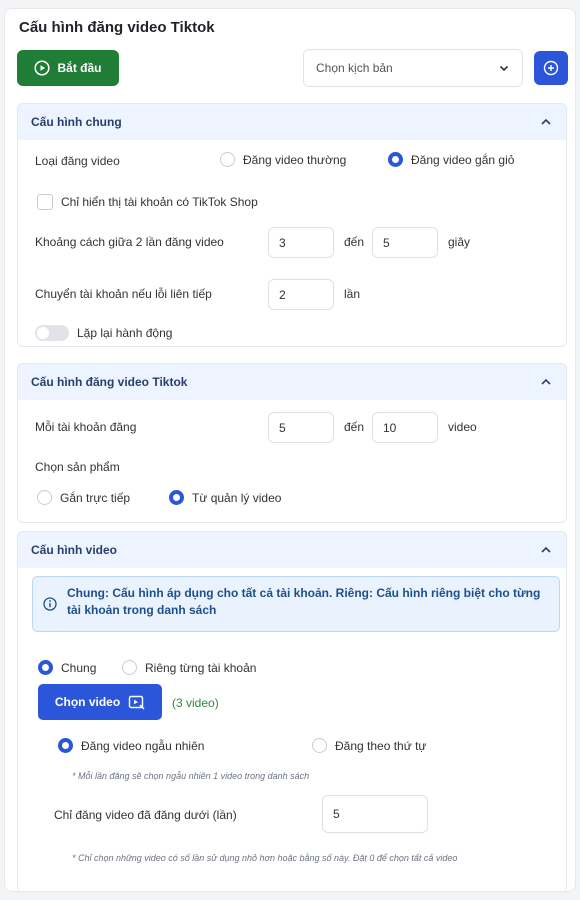 The image size is (580, 900). I want to click on add-scenario-button, so click(551, 68).